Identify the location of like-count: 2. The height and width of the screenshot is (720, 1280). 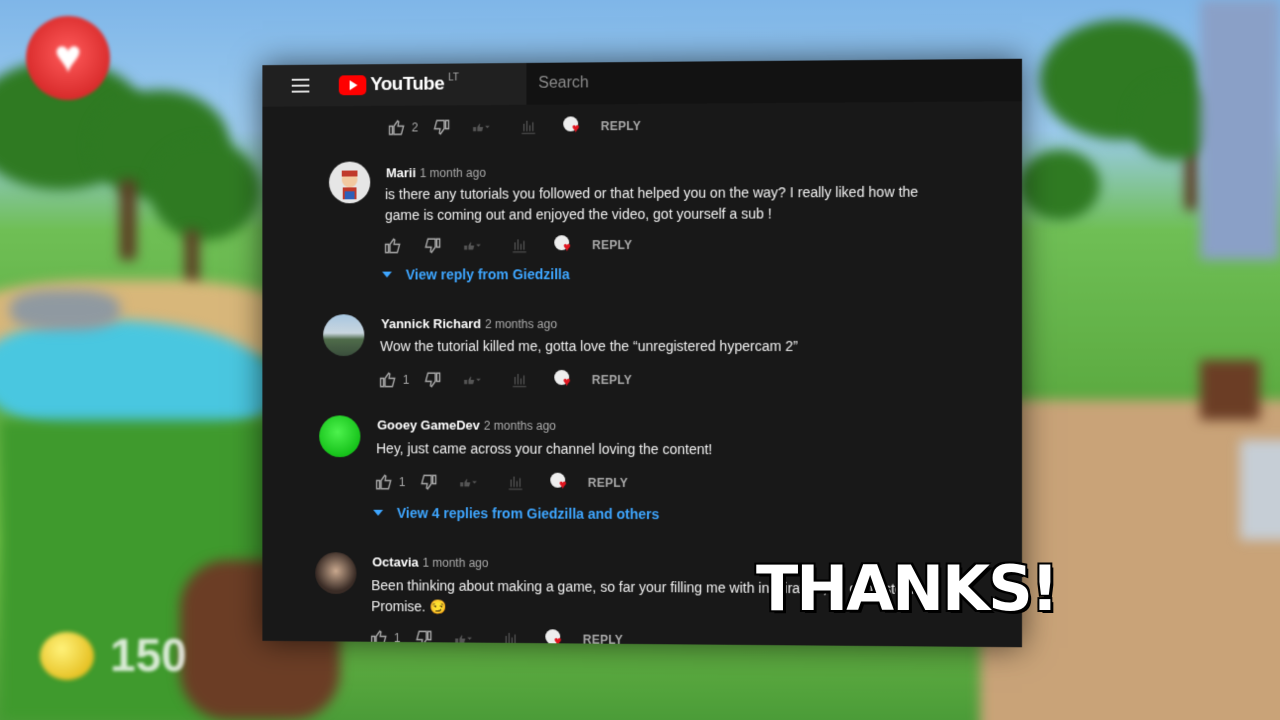
(415, 127).